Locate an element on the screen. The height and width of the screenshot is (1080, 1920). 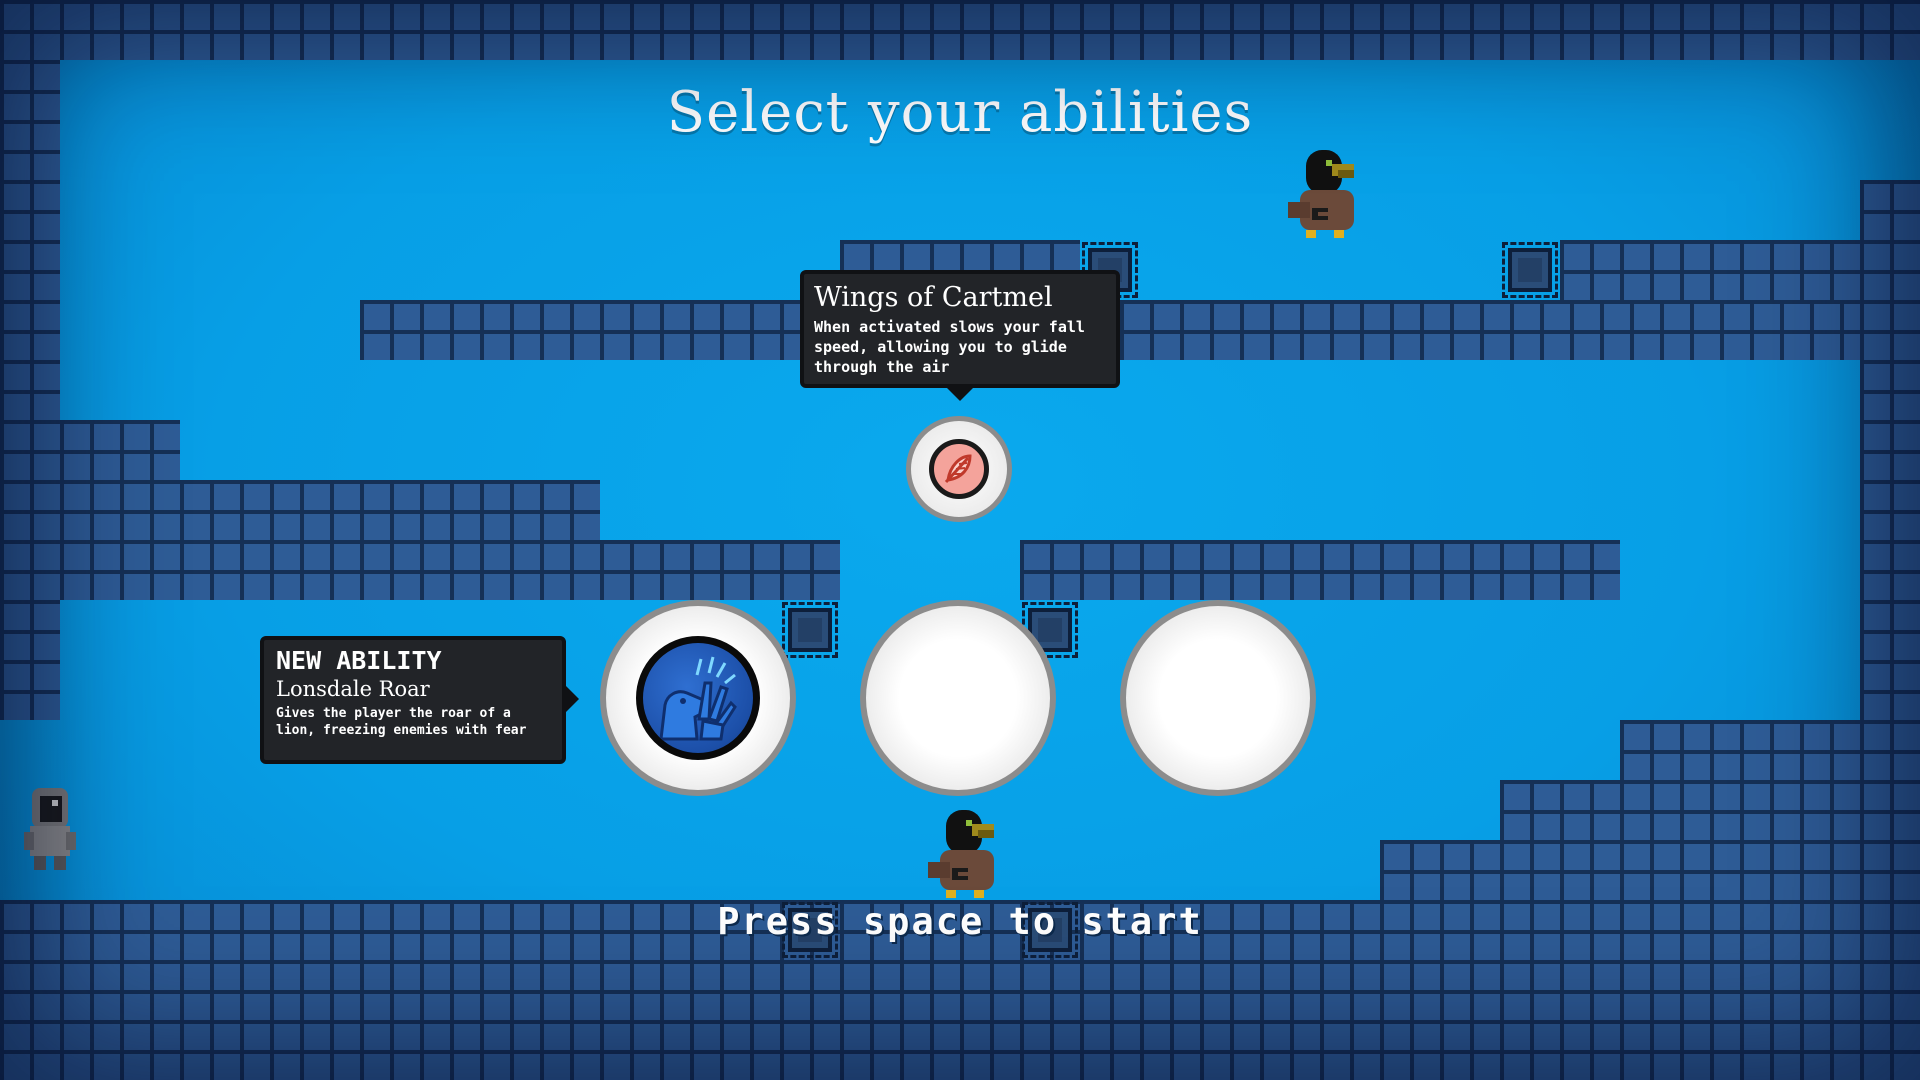
brick-ledge-left is located at coordinates (330, 510).